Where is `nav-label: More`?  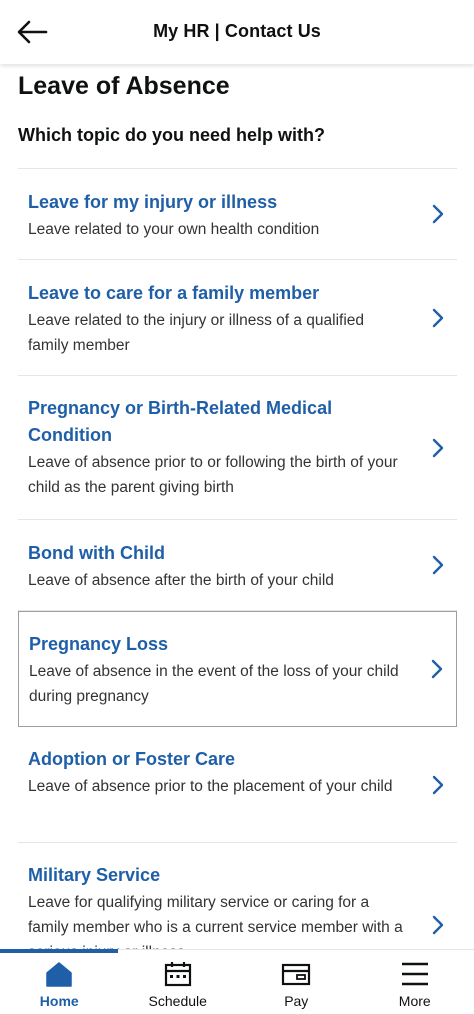 nav-label: More is located at coordinates (414, 1001).